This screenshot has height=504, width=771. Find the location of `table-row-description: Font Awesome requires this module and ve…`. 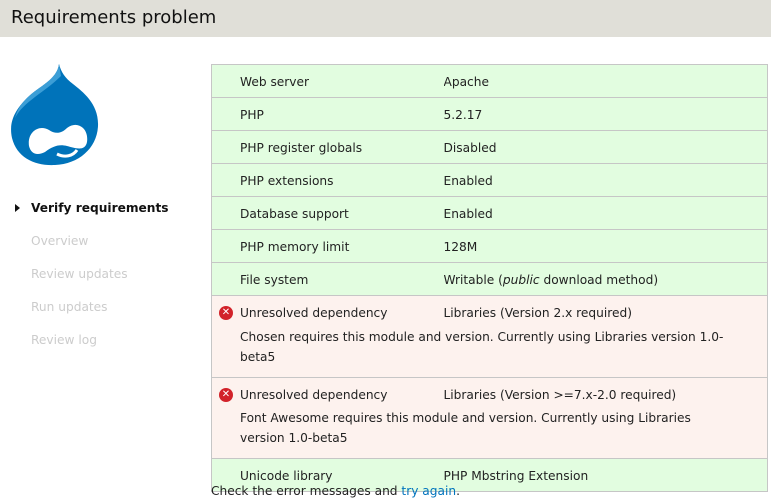

table-row-description: Font Awesome requires this module and ve… is located at coordinates (489, 433).